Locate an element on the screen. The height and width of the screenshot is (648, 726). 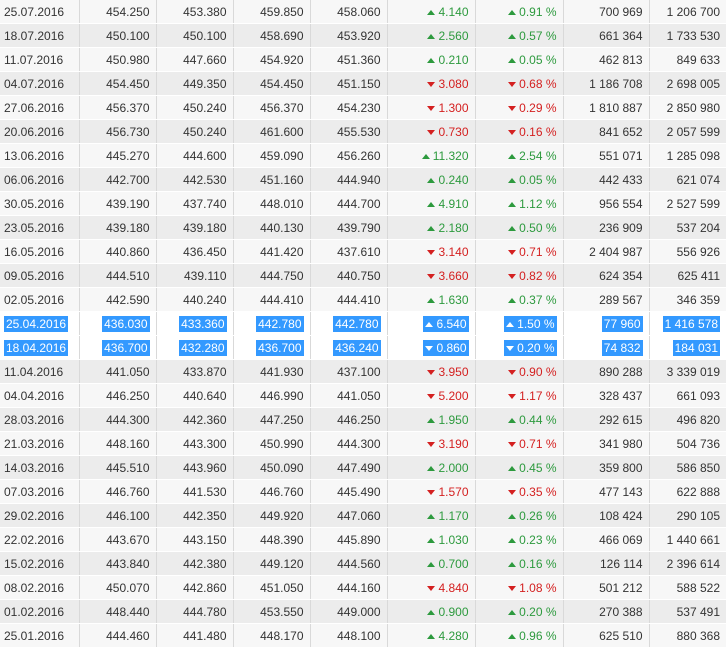
close-cell: 447.060 is located at coordinates (349, 515).